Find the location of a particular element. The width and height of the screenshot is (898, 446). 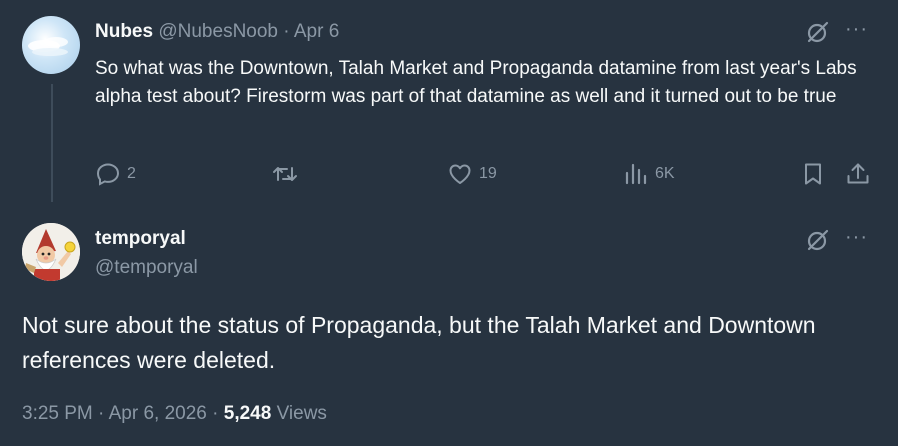

views-button: 6K is located at coordinates (649, 174).